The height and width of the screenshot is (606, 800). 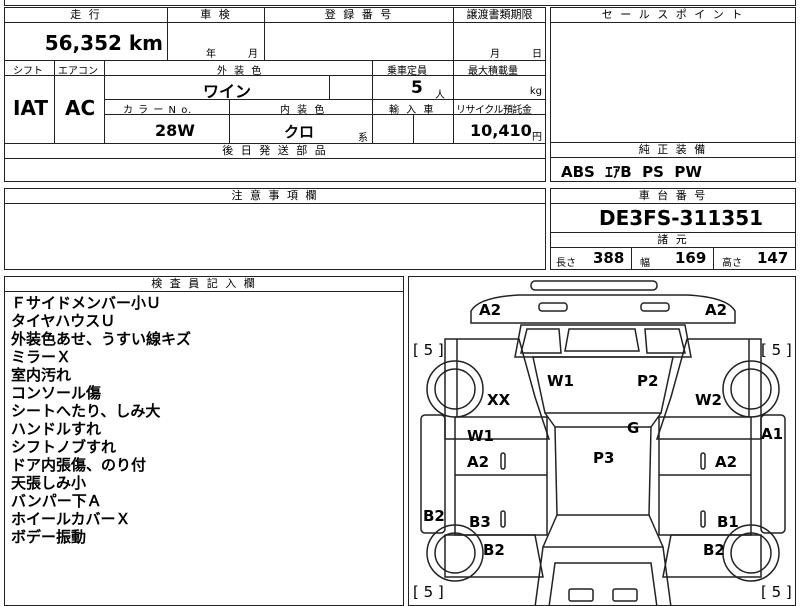 I want to click on note-item: ボデー振動, so click(x=49, y=537).